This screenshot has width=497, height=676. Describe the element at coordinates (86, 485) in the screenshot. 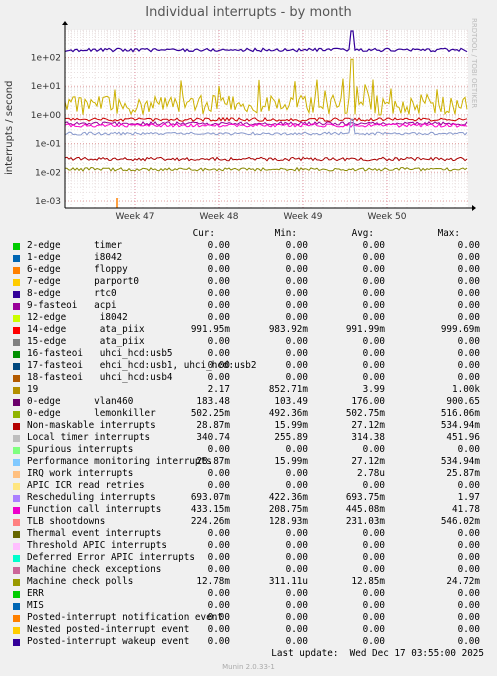

I see `legend-label: APIC ICR read retries` at that location.